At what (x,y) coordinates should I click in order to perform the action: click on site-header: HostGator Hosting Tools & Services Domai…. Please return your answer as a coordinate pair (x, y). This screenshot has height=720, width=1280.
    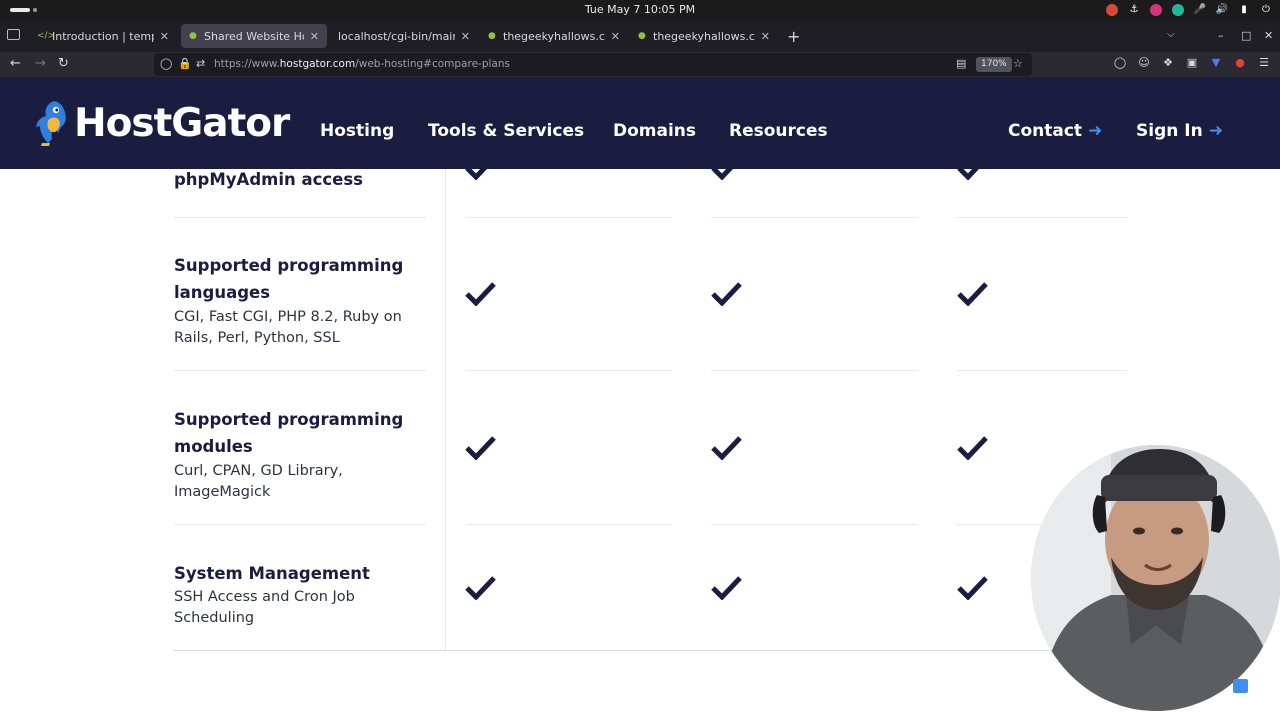
    Looking at the image, I should click on (640, 123).